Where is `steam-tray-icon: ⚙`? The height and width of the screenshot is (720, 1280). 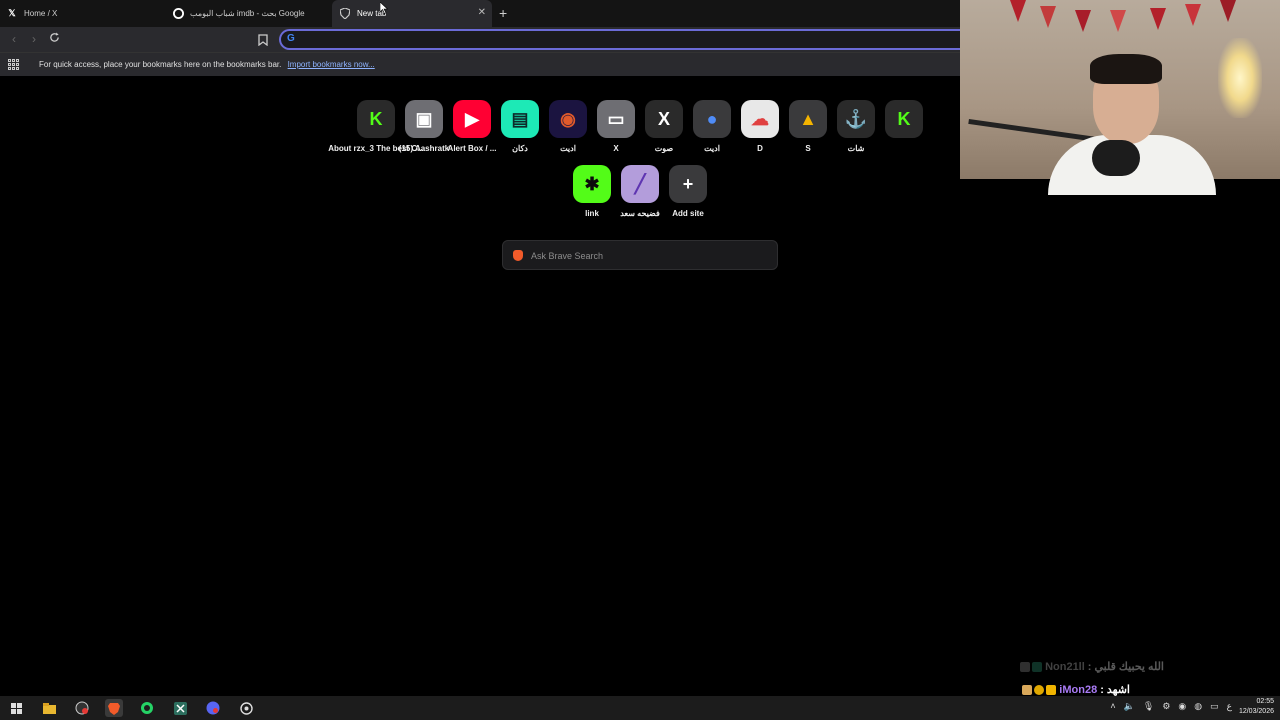
steam-tray-icon: ⚙ is located at coordinates (1166, 706).